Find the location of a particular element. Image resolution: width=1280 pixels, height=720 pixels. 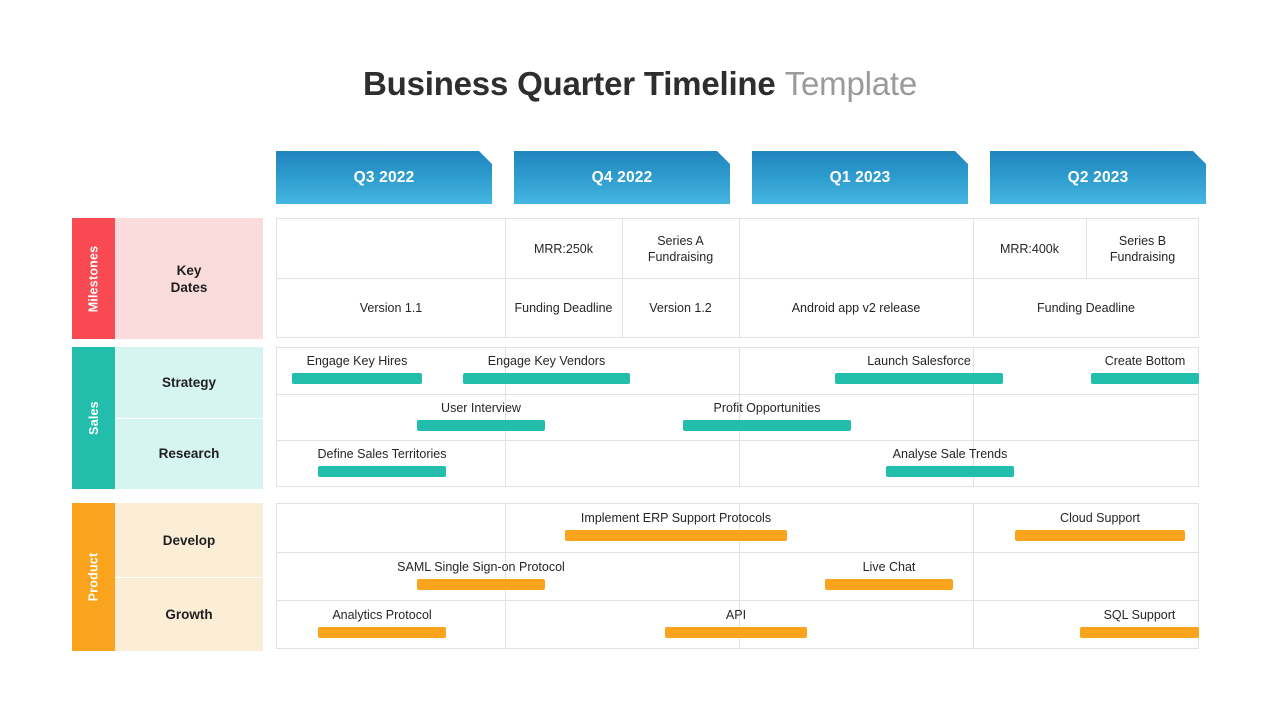

row-label-line1: Key is located at coordinates (189, 270).